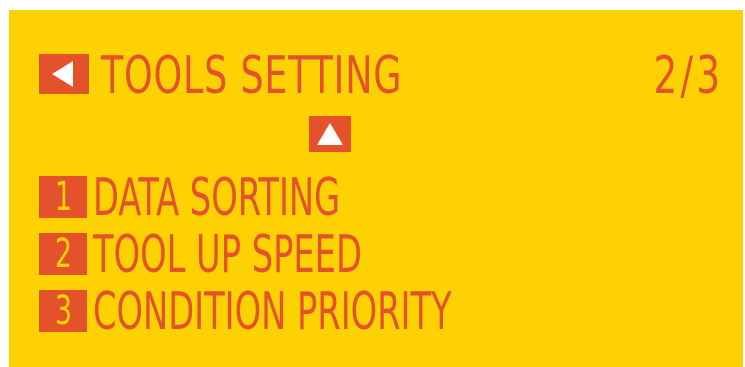  I want to click on up-triangle-icon, so click(330, 134).